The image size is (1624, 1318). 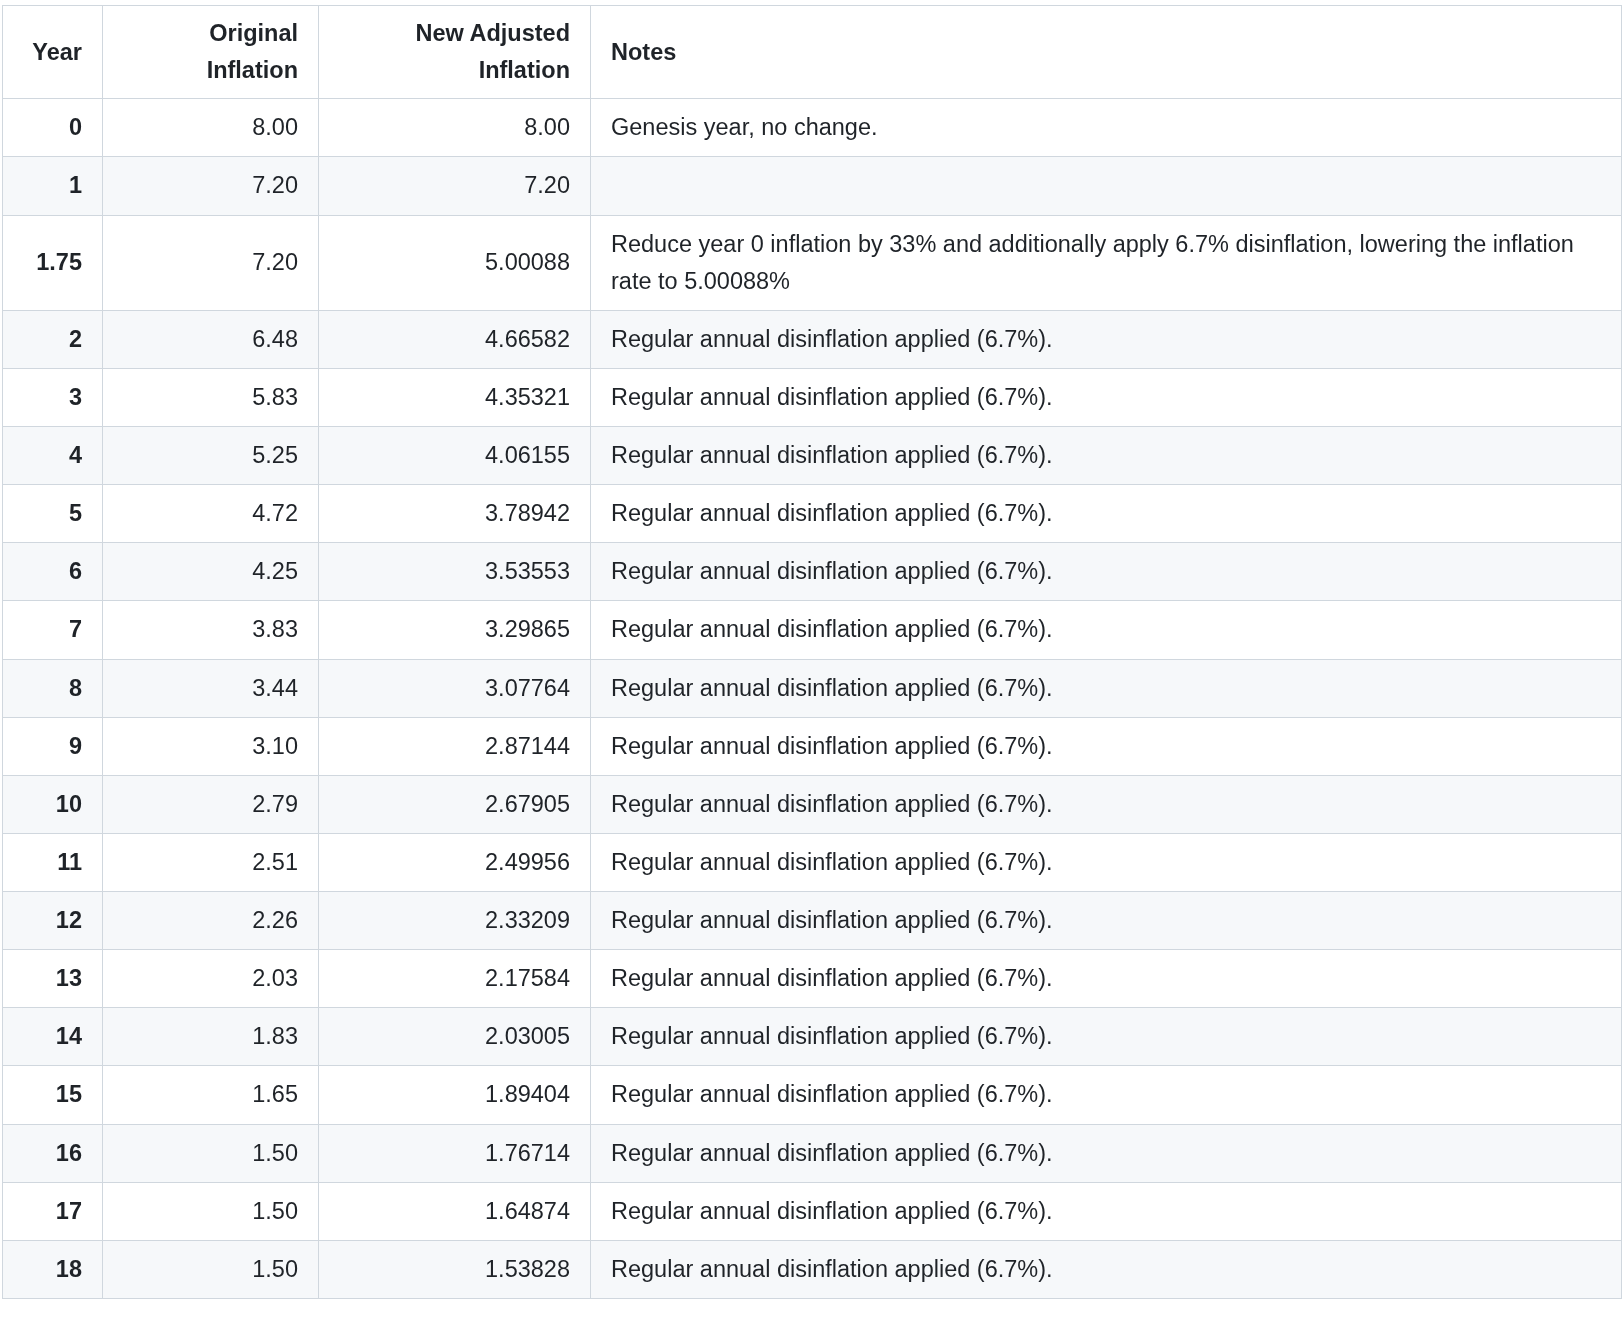 I want to click on inflation-cell: 3.07764, so click(x=455, y=688).